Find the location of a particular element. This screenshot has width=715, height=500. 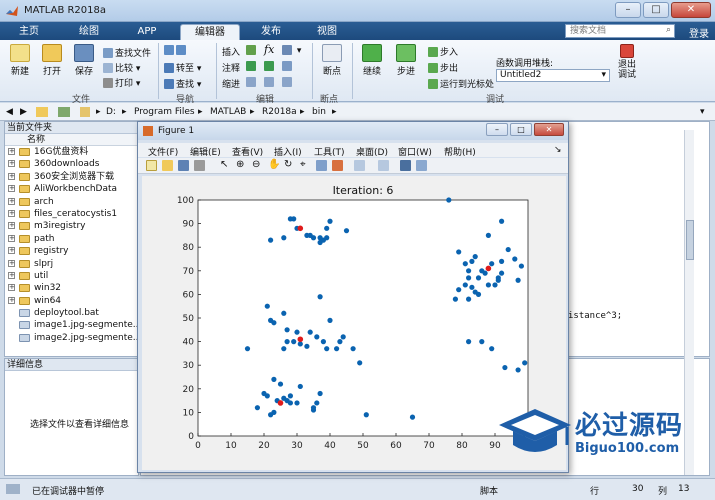

figure-minimize-button: – is located at coordinates (497, 129).